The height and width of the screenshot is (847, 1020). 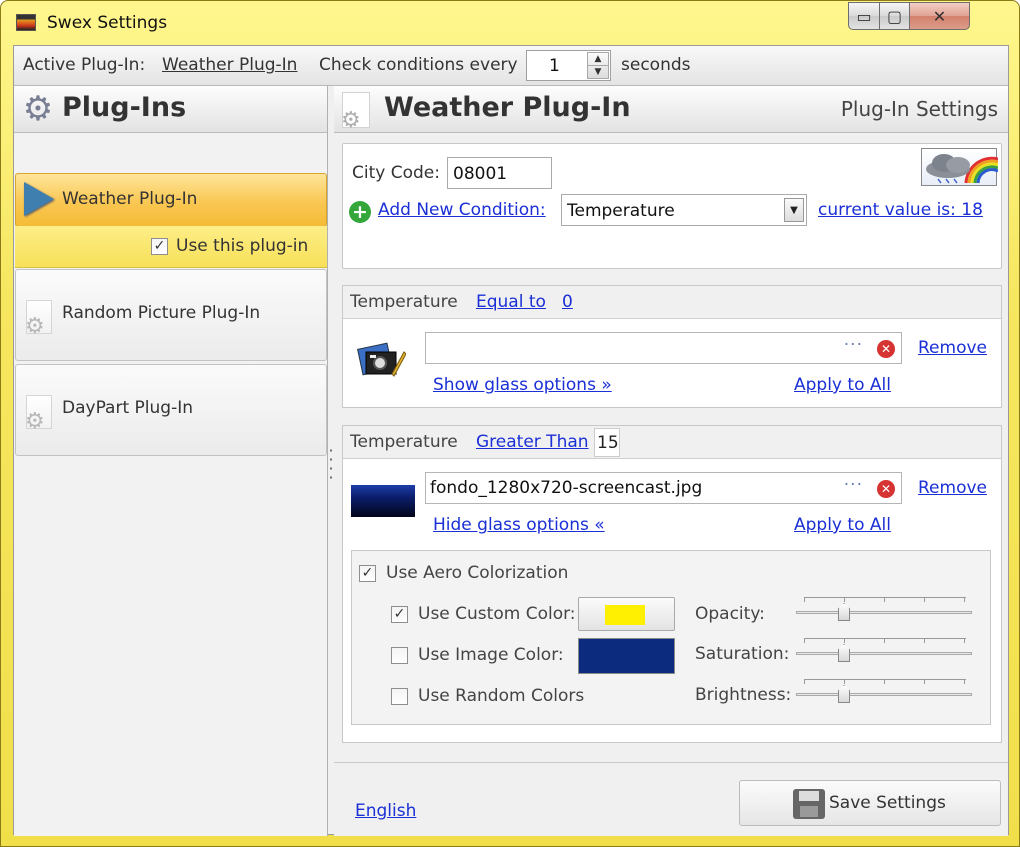 I want to click on rule-operator-link: Greater Than, so click(x=532, y=442).